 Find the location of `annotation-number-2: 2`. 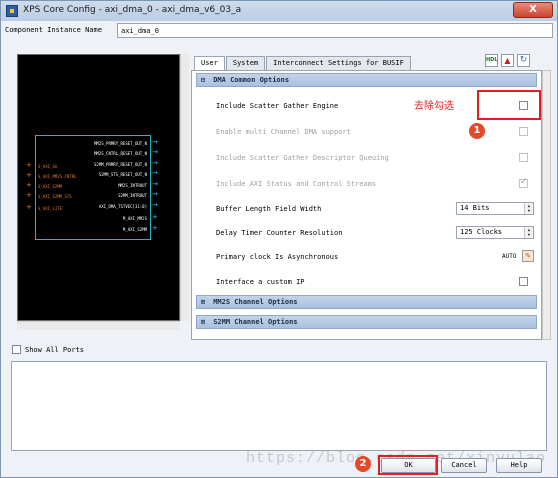

annotation-number-2: 2 is located at coordinates (363, 464).